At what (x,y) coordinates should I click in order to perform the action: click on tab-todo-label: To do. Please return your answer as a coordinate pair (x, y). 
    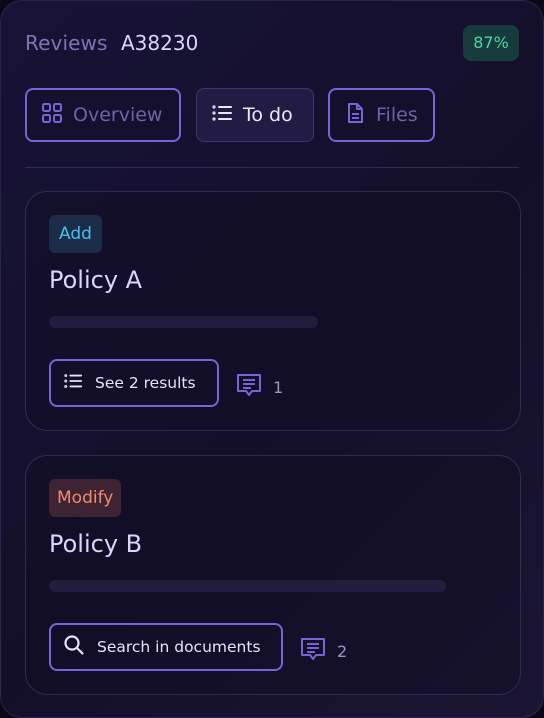
    Looking at the image, I should click on (268, 115).